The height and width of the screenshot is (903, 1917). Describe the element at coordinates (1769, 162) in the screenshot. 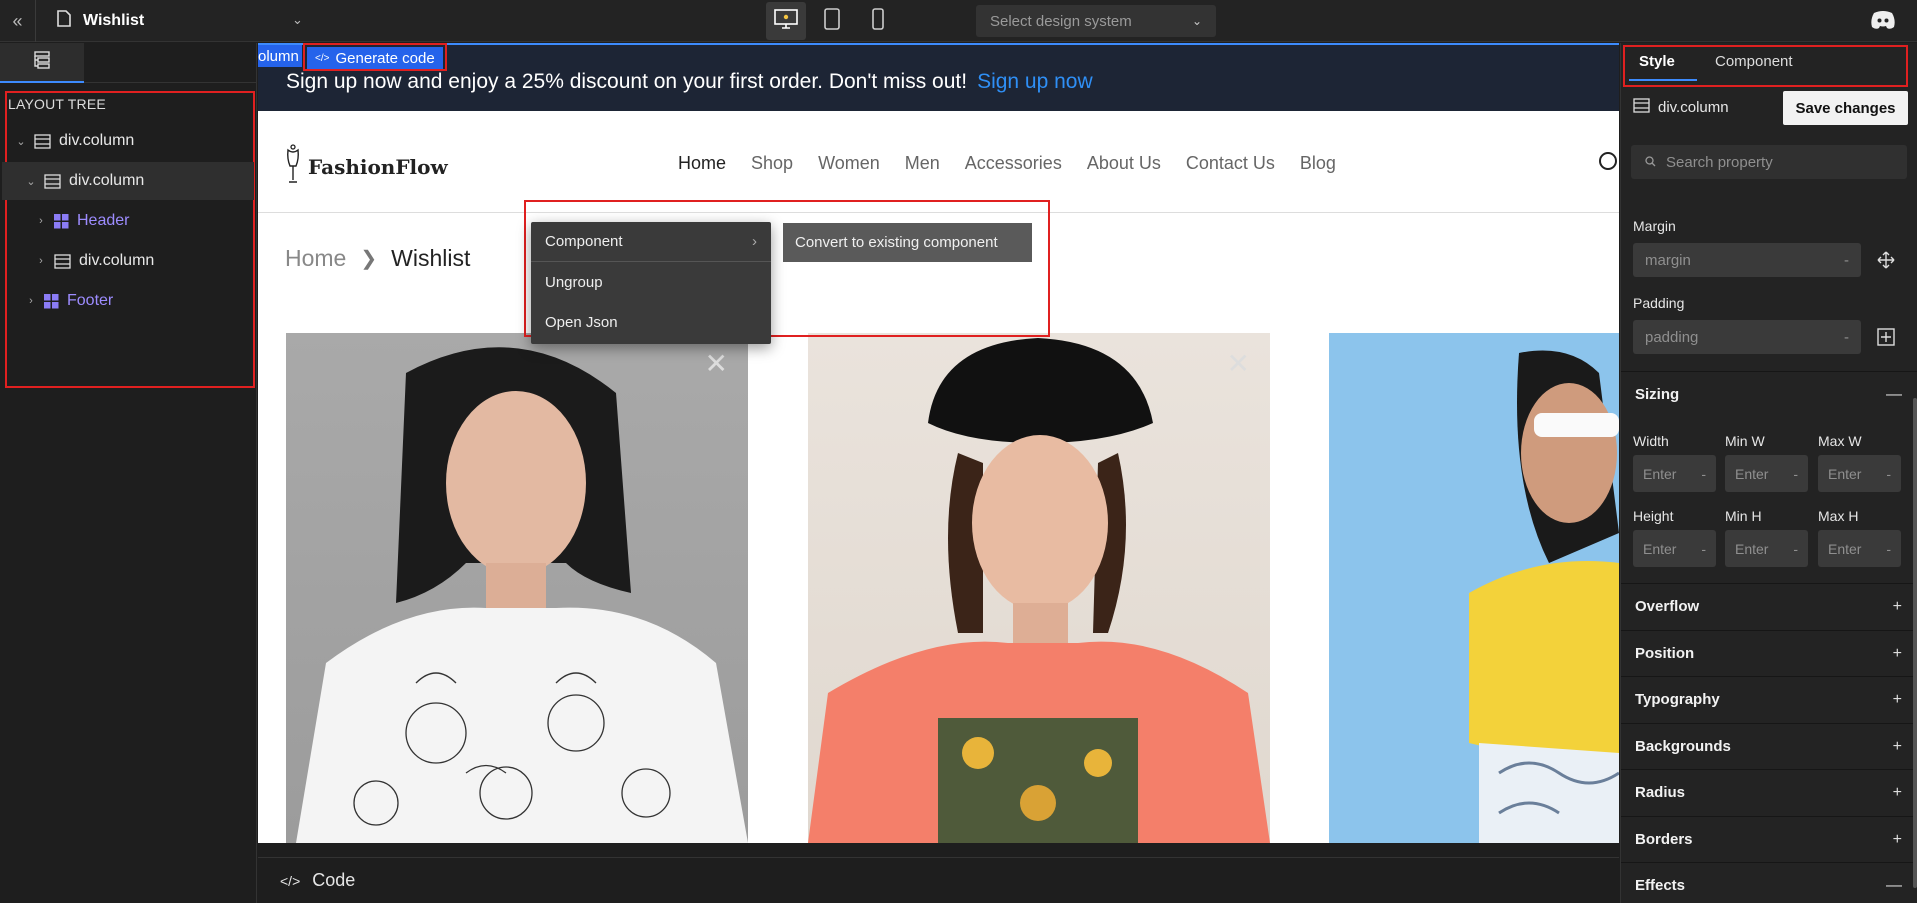

I see `search-property-input: Search property` at that location.